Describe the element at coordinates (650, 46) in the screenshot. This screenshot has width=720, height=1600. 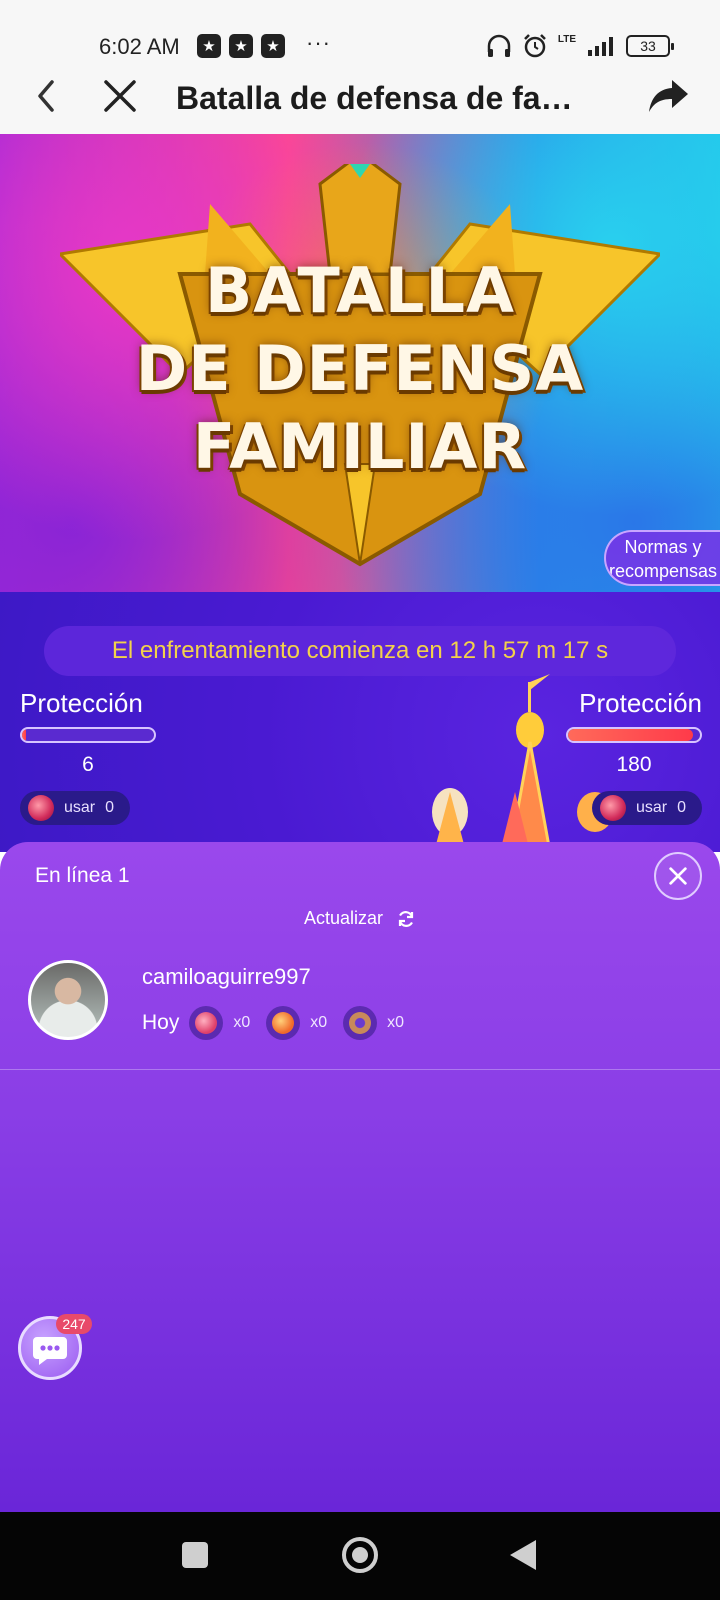
I see `battery-icon: 33` at that location.